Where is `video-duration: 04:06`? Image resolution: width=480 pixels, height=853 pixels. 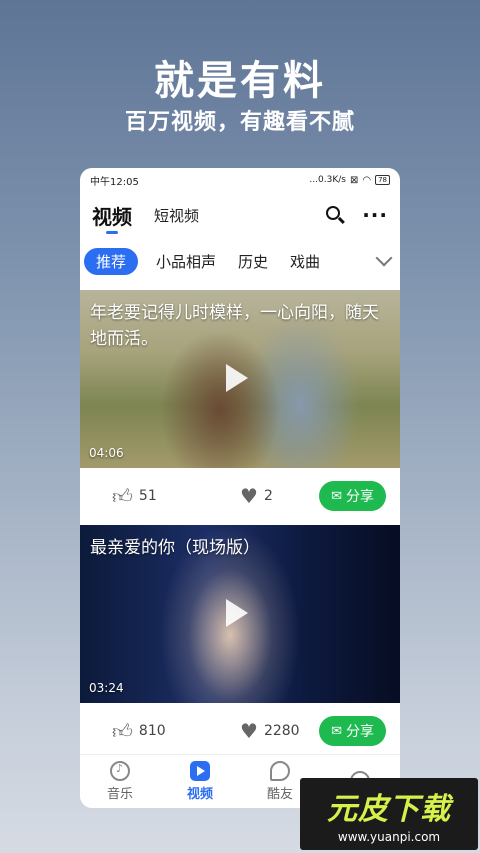
video-duration: 04:06 is located at coordinates (106, 453).